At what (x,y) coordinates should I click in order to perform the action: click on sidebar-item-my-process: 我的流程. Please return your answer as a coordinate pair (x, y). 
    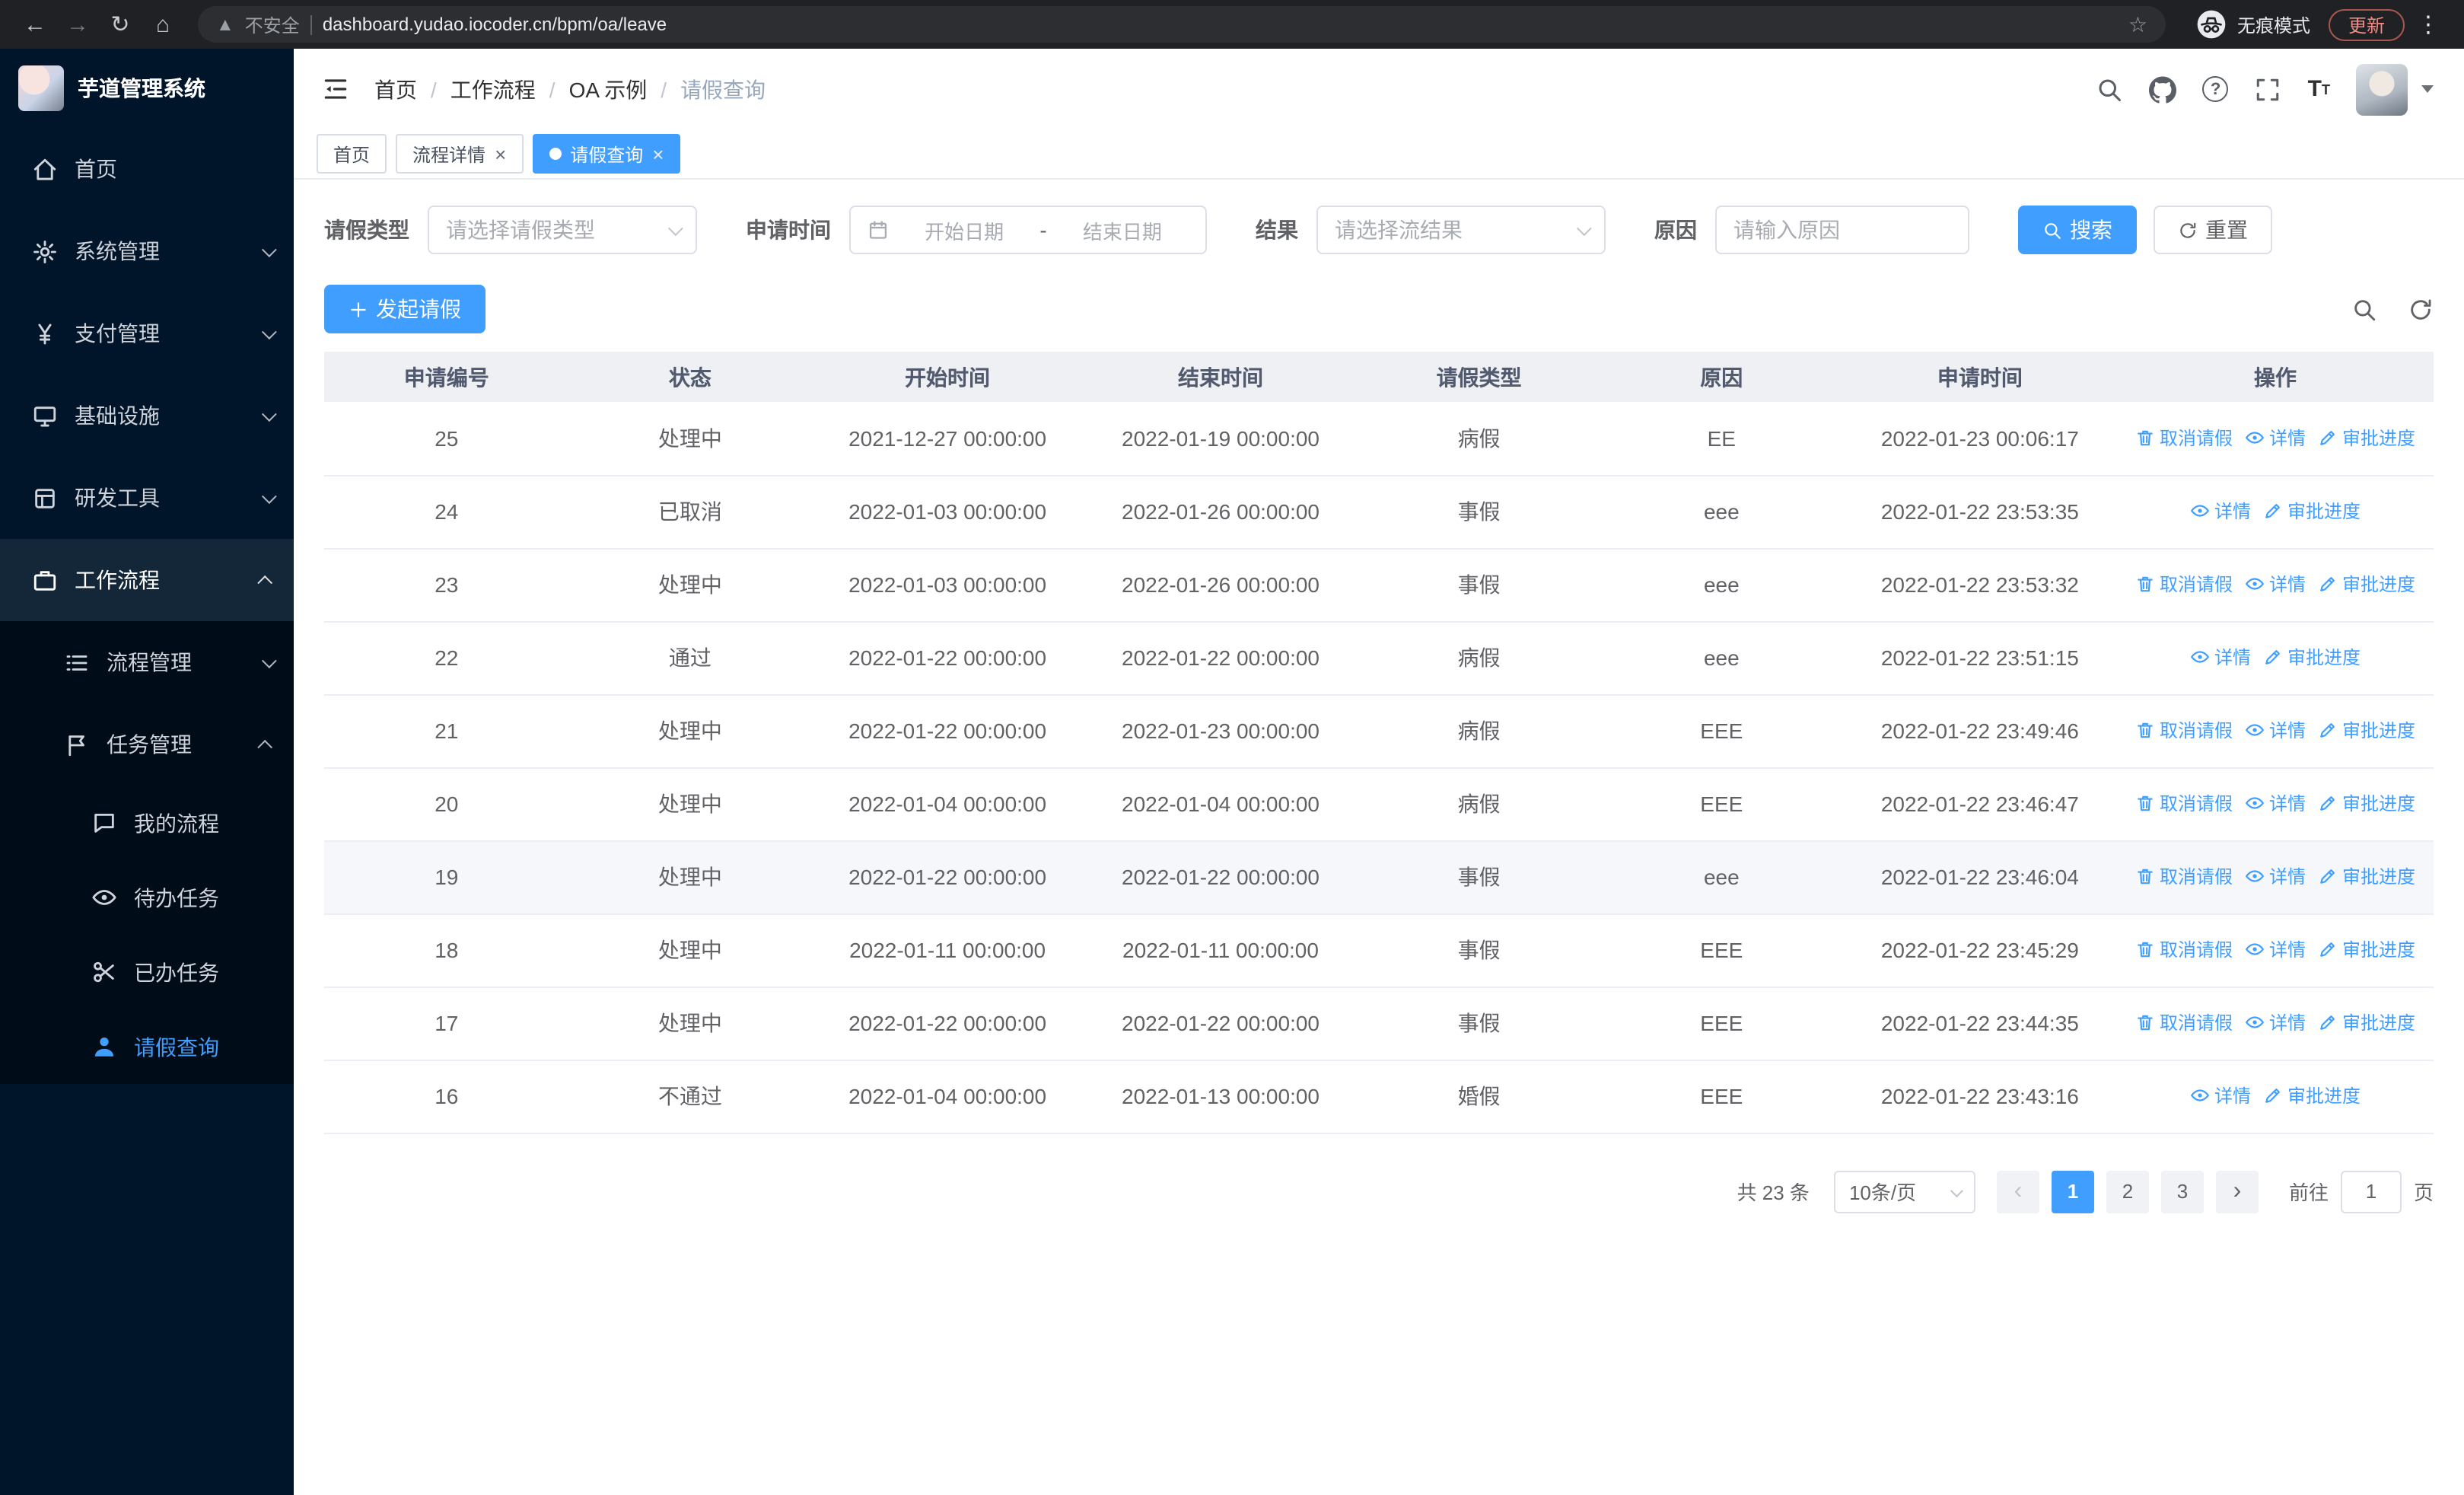
    Looking at the image, I should click on (147, 823).